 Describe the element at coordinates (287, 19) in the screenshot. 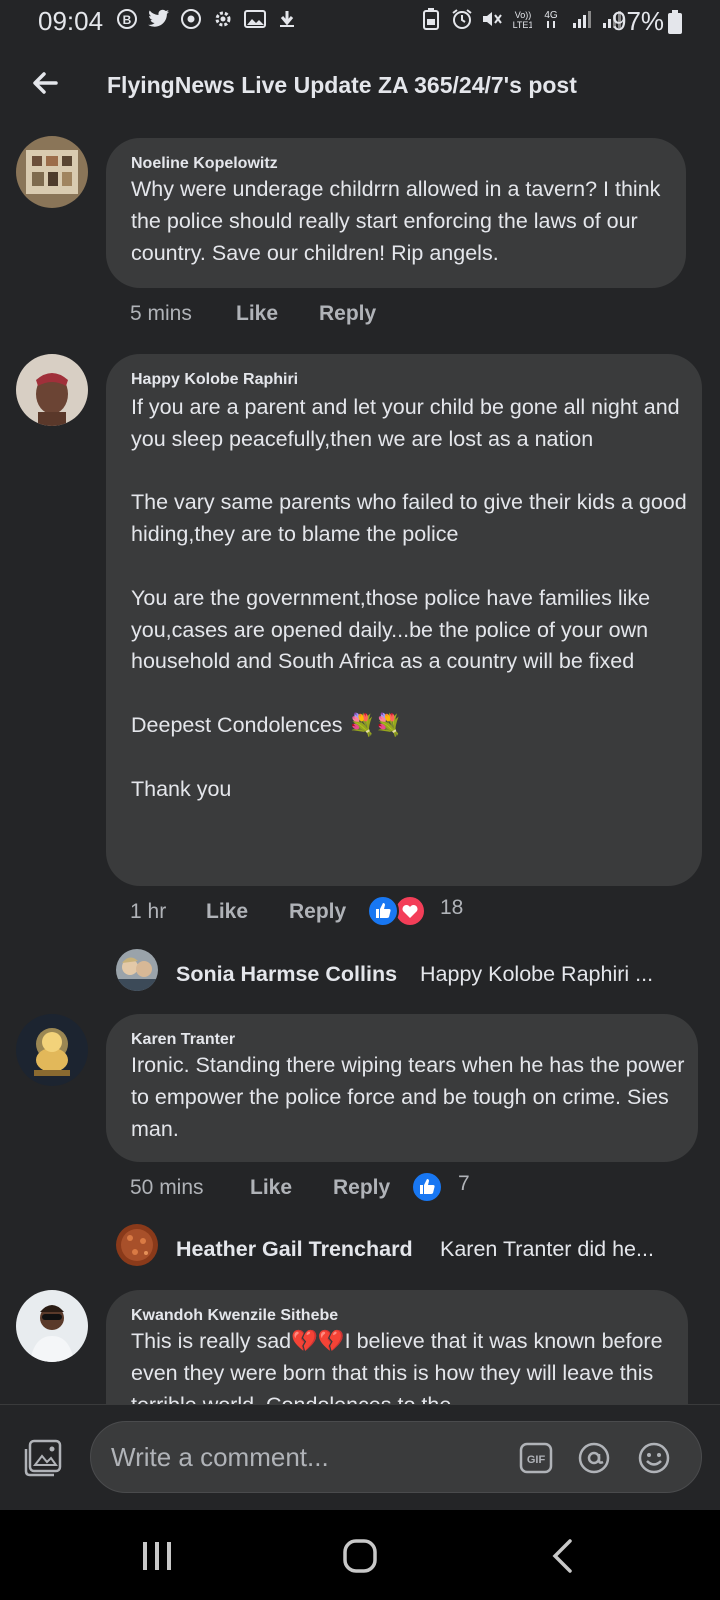

I see `download-icon` at that location.